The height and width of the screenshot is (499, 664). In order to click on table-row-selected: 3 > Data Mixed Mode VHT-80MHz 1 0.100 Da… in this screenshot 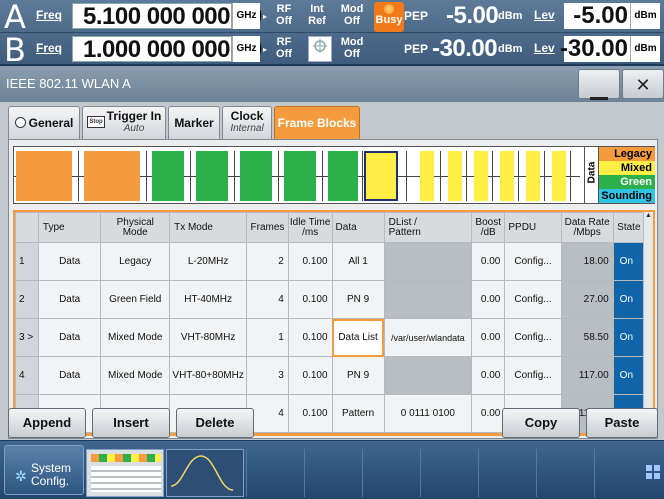, I will do `click(330, 337)`.